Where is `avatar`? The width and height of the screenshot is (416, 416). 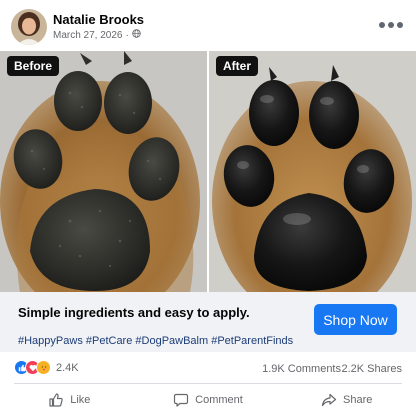 avatar is located at coordinates (29, 27).